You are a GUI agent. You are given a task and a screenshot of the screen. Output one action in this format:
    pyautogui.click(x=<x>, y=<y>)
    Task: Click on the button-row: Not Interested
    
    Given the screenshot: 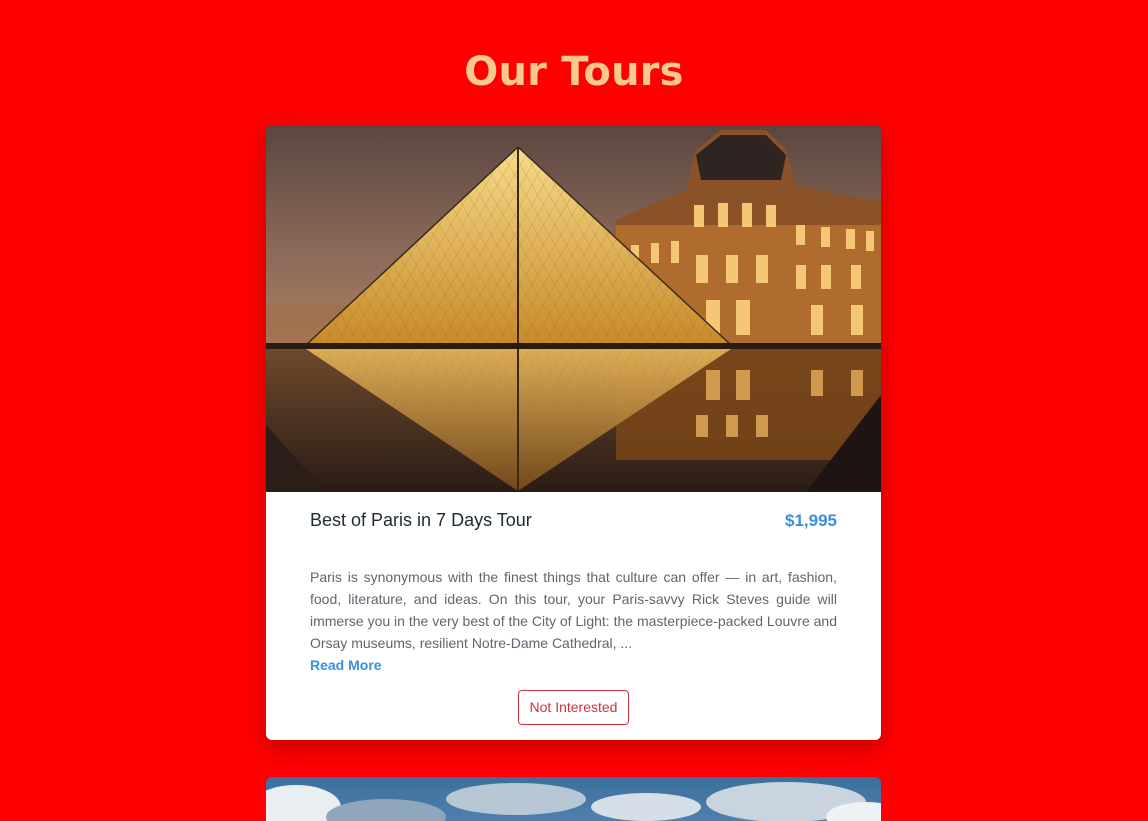 What is the action you would take?
    pyautogui.click(x=573, y=707)
    